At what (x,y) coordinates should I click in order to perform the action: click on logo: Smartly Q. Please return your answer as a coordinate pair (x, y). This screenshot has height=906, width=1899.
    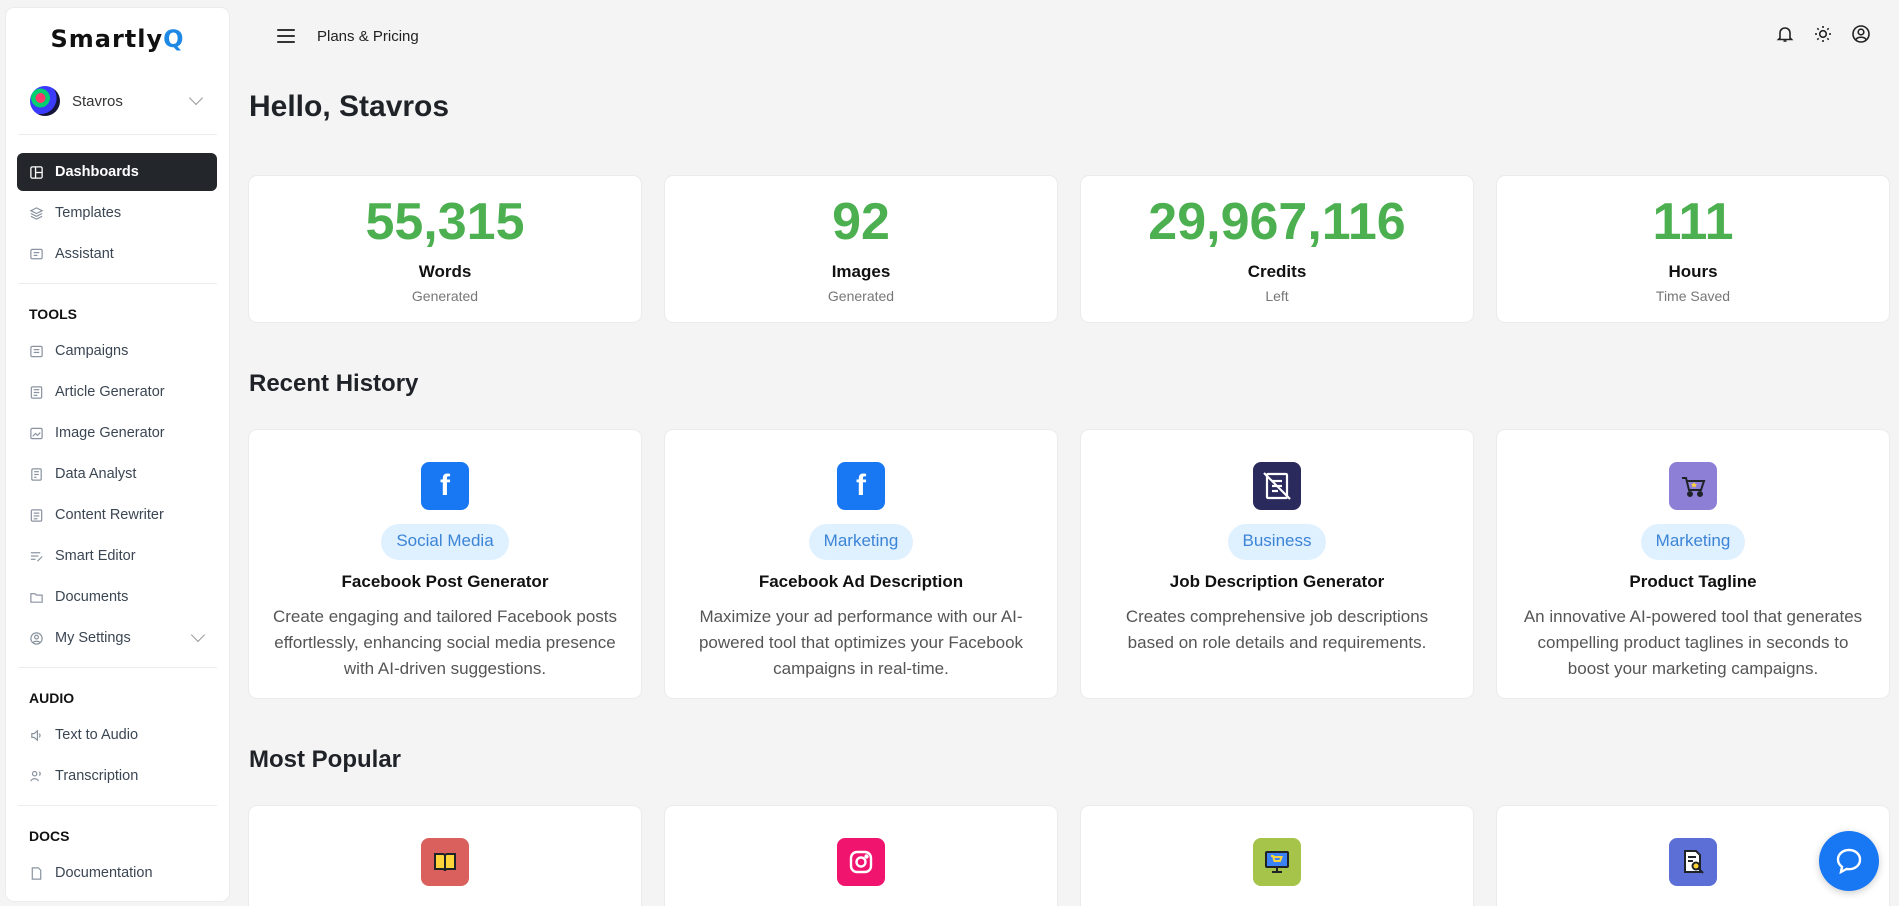
    Looking at the image, I should click on (117, 39).